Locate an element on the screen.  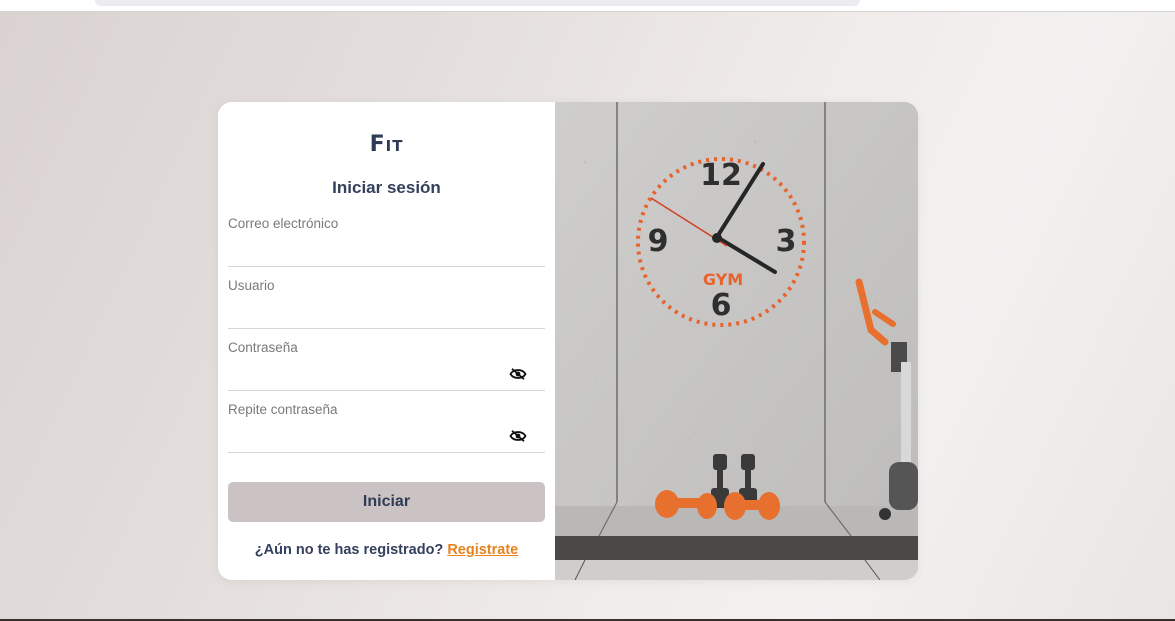
register-prompt-text: ¿Aún no te has registrado? is located at coordinates (349, 550).